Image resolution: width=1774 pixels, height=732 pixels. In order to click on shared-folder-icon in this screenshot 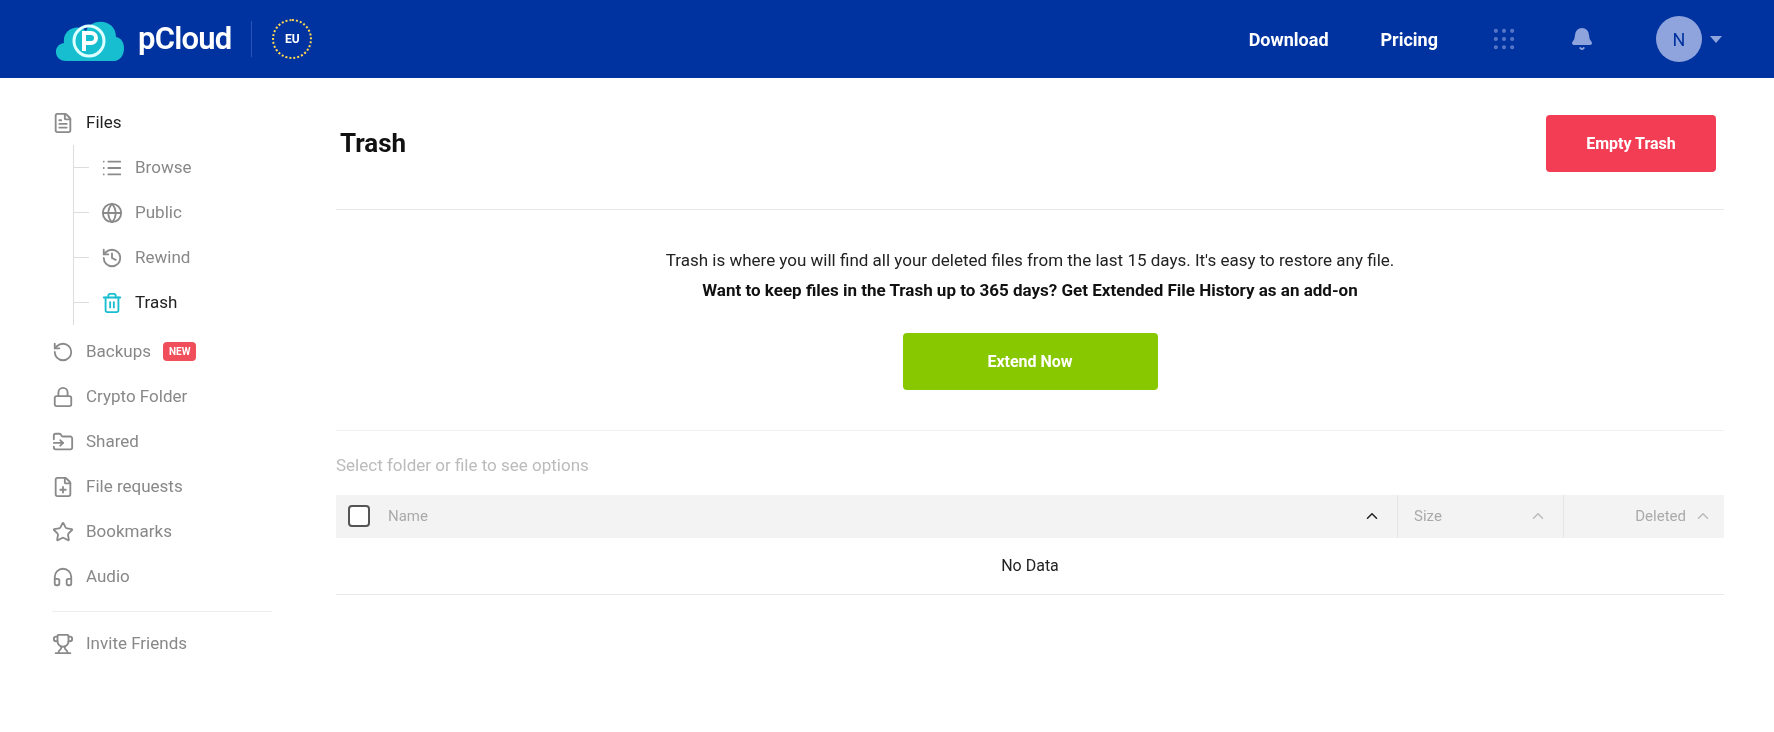, I will do `click(63, 441)`.